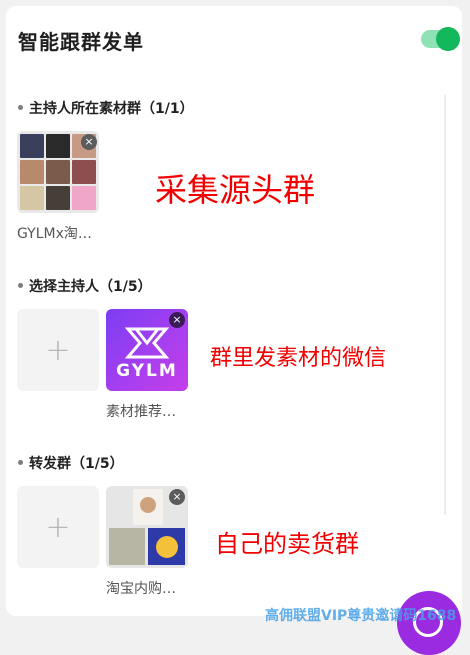 The image size is (470, 655). I want to click on section-label: 转发群（1/5）, so click(76, 464).